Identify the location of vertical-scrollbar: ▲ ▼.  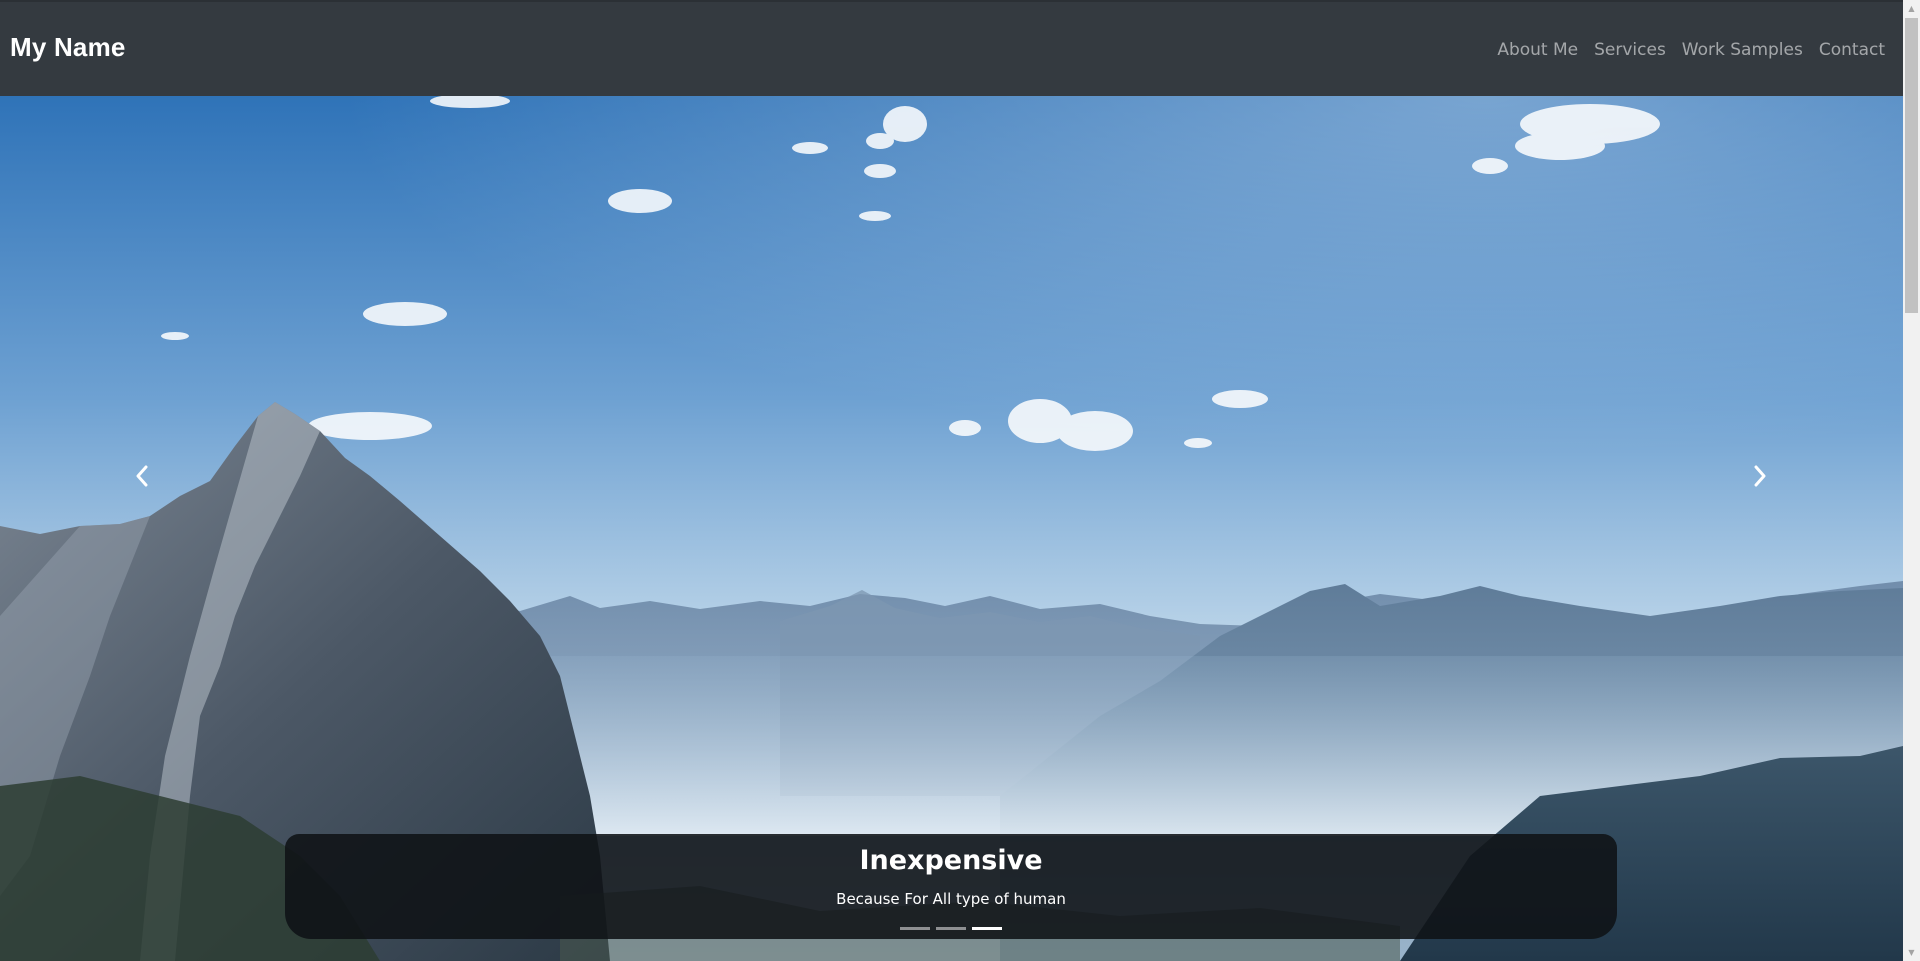
(1911, 480).